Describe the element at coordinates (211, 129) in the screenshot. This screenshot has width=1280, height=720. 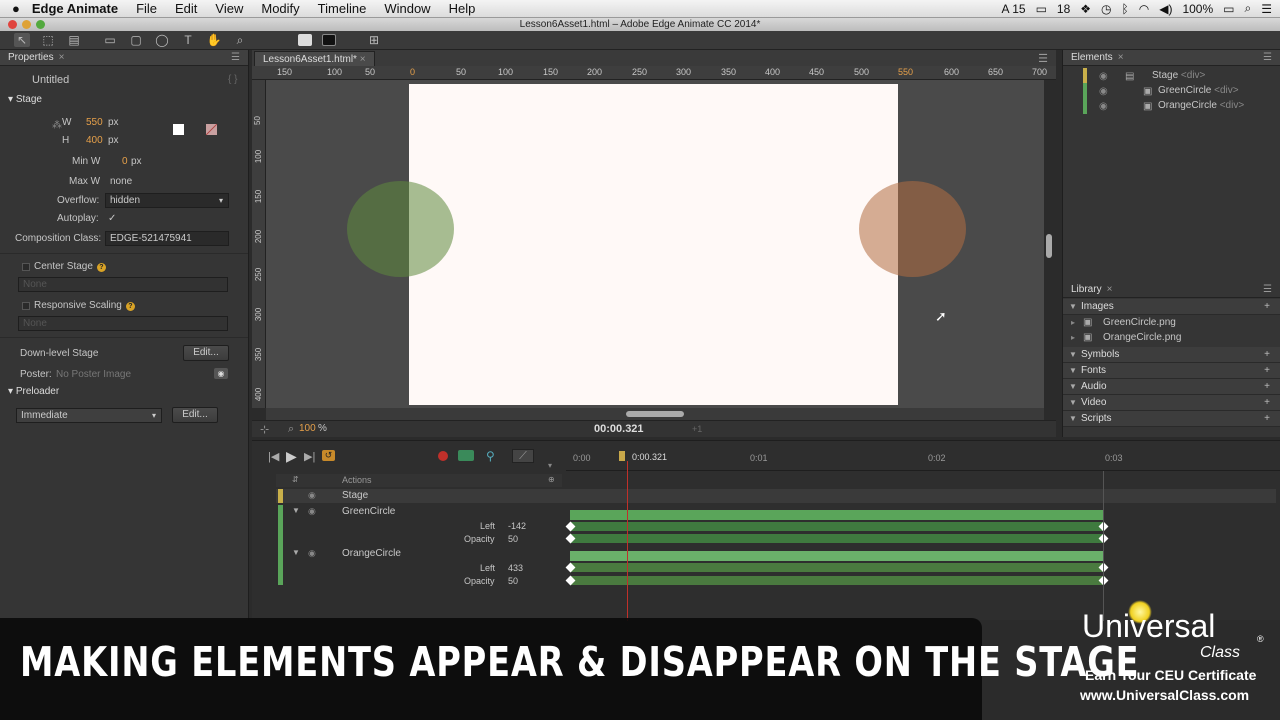
I see `stage-gradient-swatch` at that location.